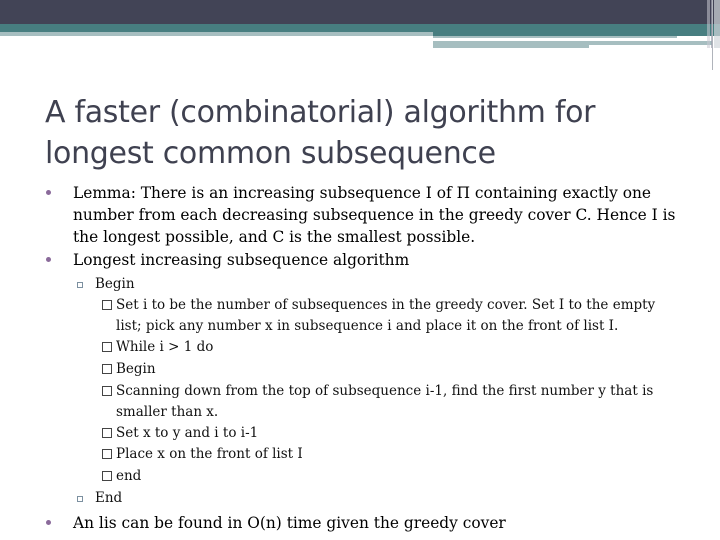  What do you see at coordinates (360, 28) in the screenshot?
I see `header-teal-stripe` at bounding box center [360, 28].